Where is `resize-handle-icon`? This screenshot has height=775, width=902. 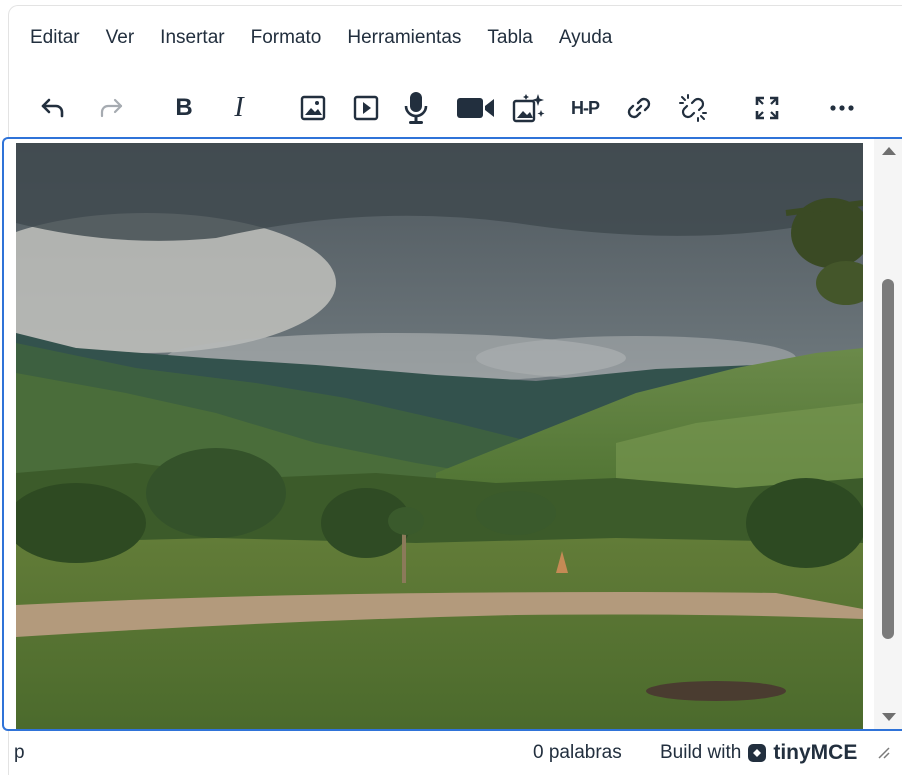
resize-handle-icon is located at coordinates (884, 753).